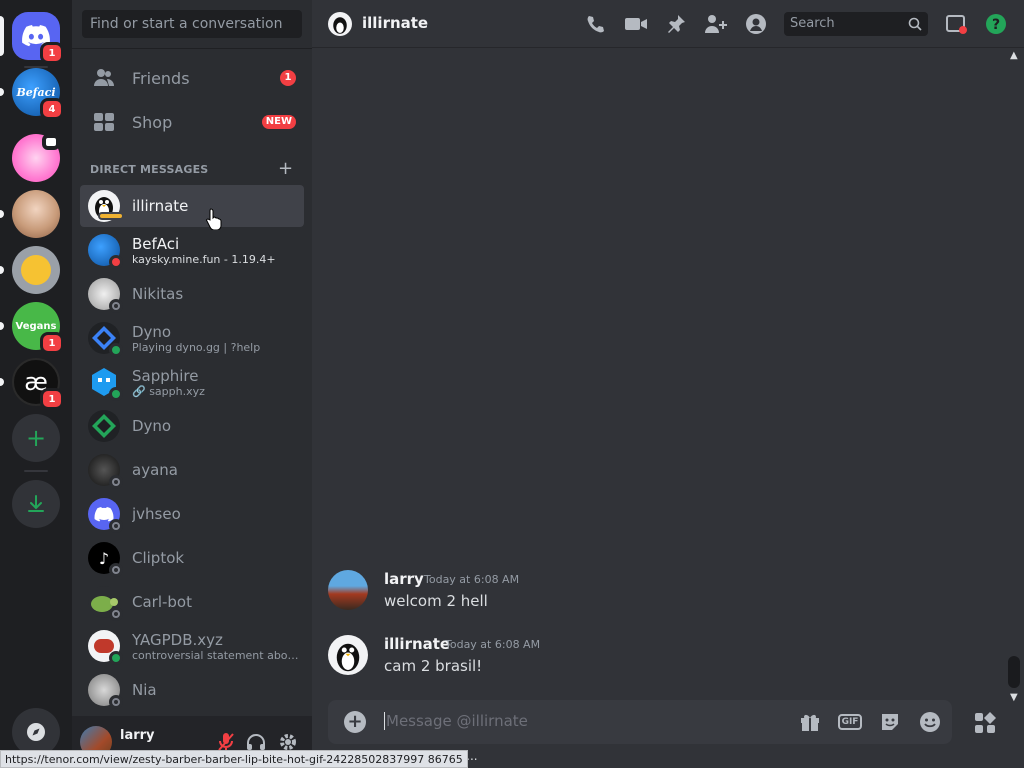 Image resolution: width=1024 pixels, height=768 pixels. I want to click on emoji-smile-icon, so click(930, 722).